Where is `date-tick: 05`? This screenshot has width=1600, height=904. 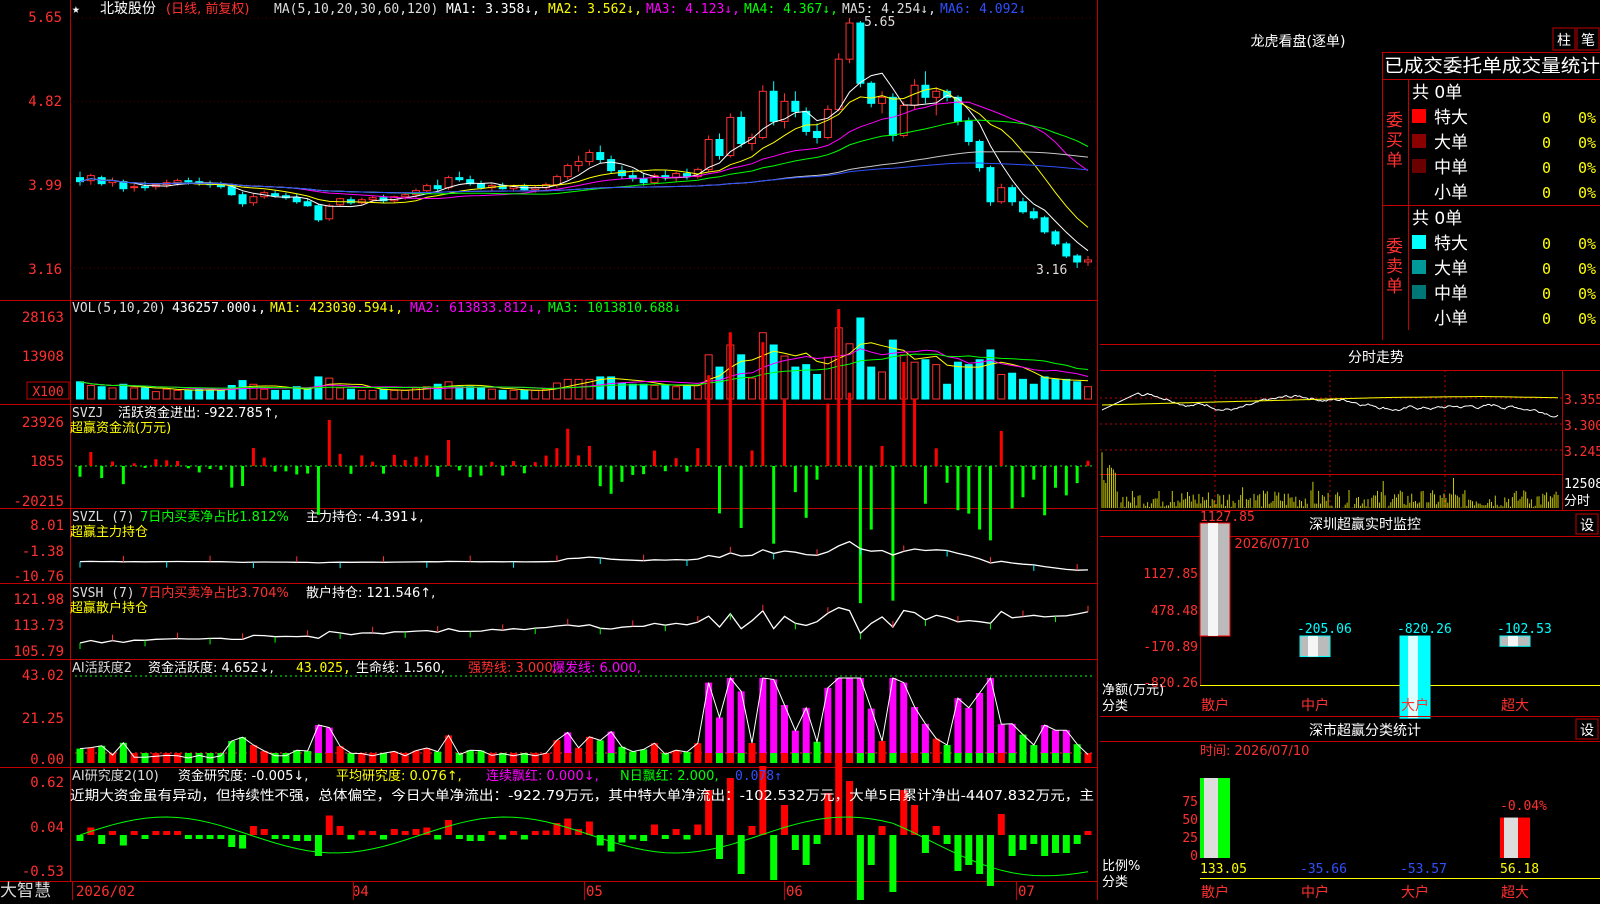 date-tick: 05 is located at coordinates (594, 892).